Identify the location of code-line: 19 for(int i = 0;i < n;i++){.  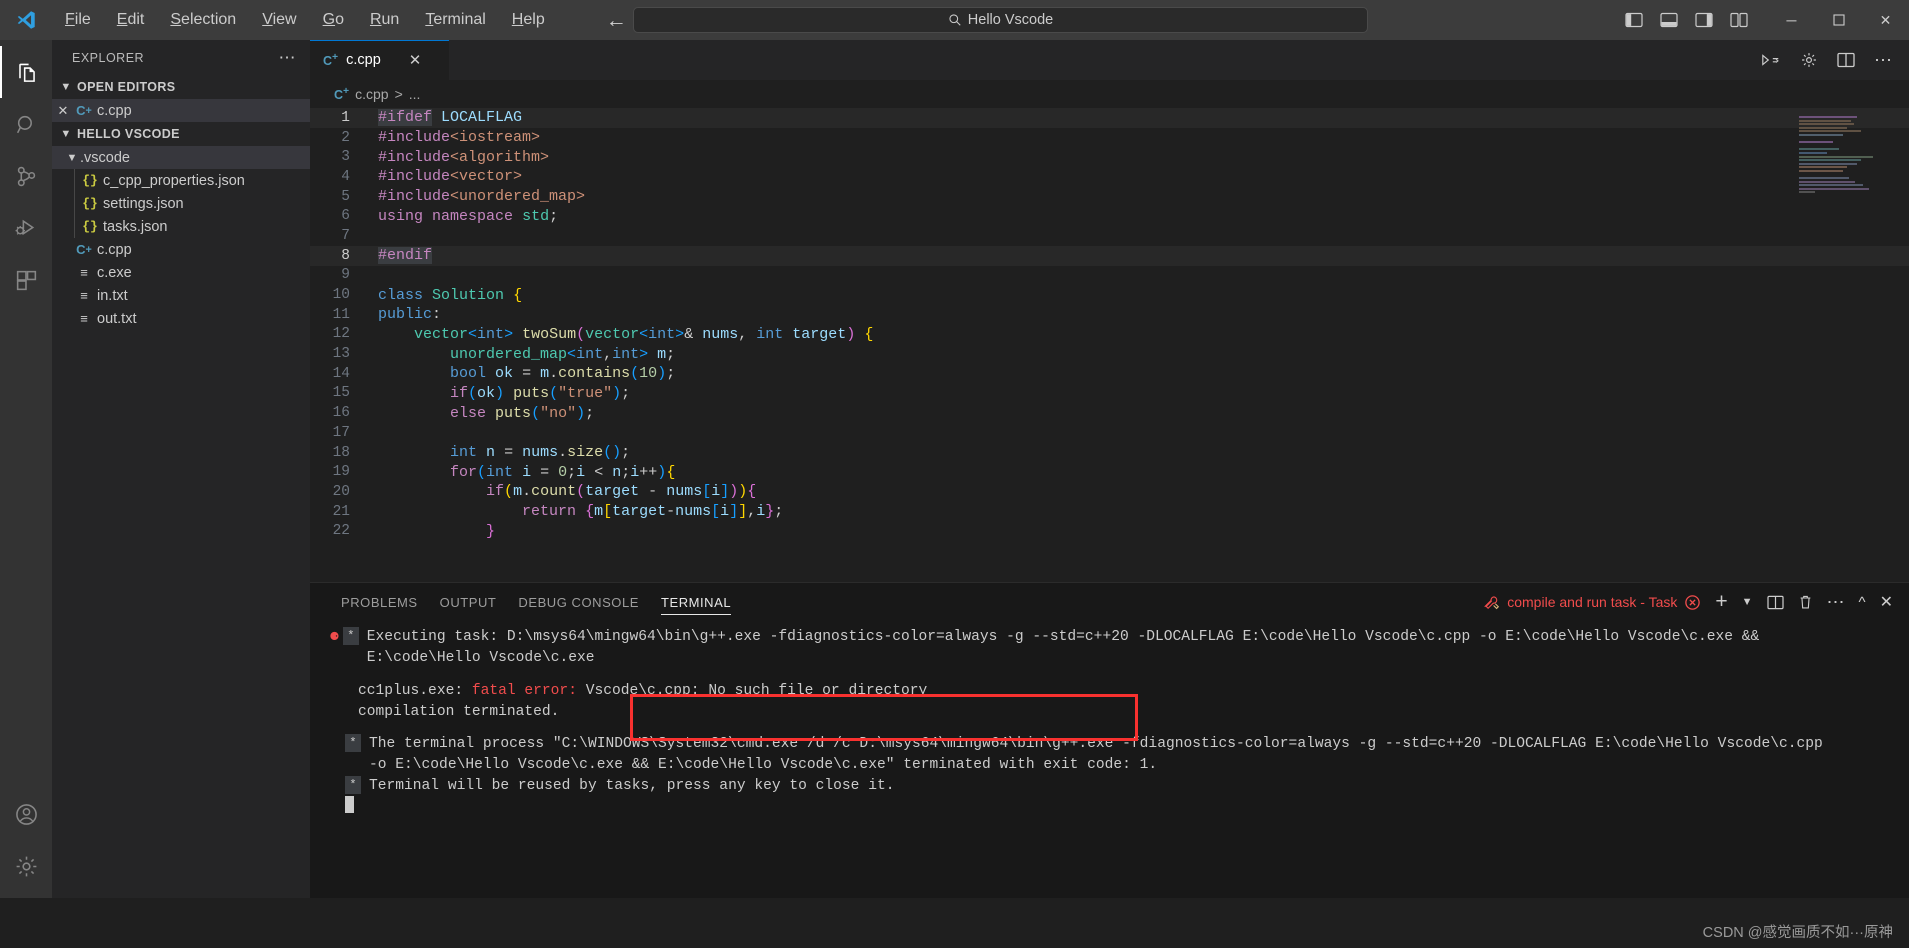
(1109, 472).